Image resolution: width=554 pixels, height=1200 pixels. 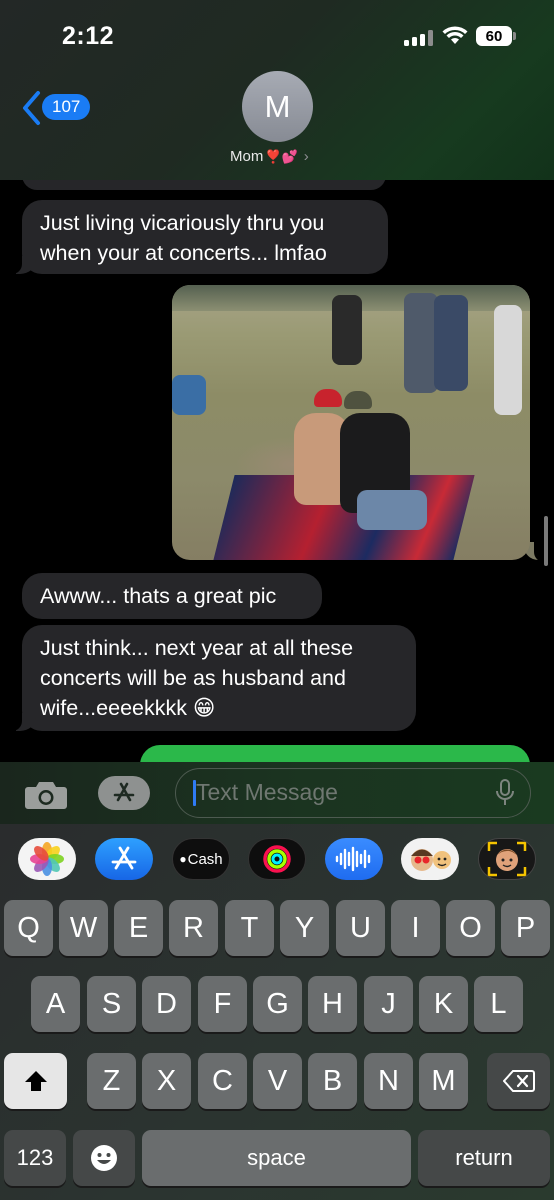 I want to click on apple-logo-icon: ●, so click(x=183, y=859).